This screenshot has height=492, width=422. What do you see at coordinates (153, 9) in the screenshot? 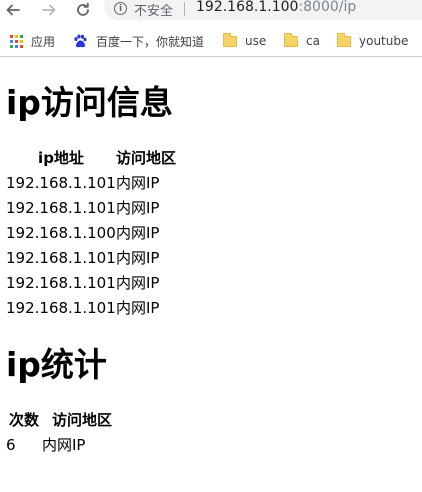
I see `security-label: 不安全` at bounding box center [153, 9].